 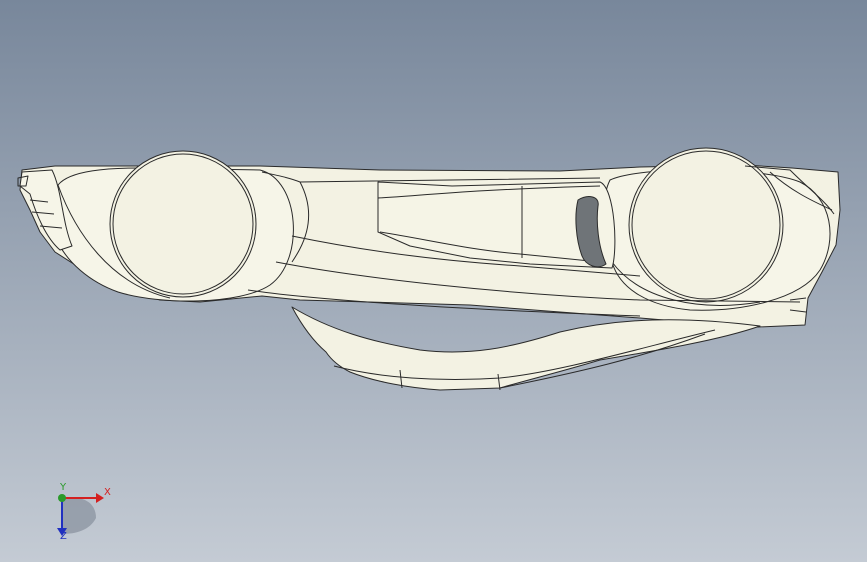 I want to click on orientation-triad: X Y Z, so click(x=84, y=513).